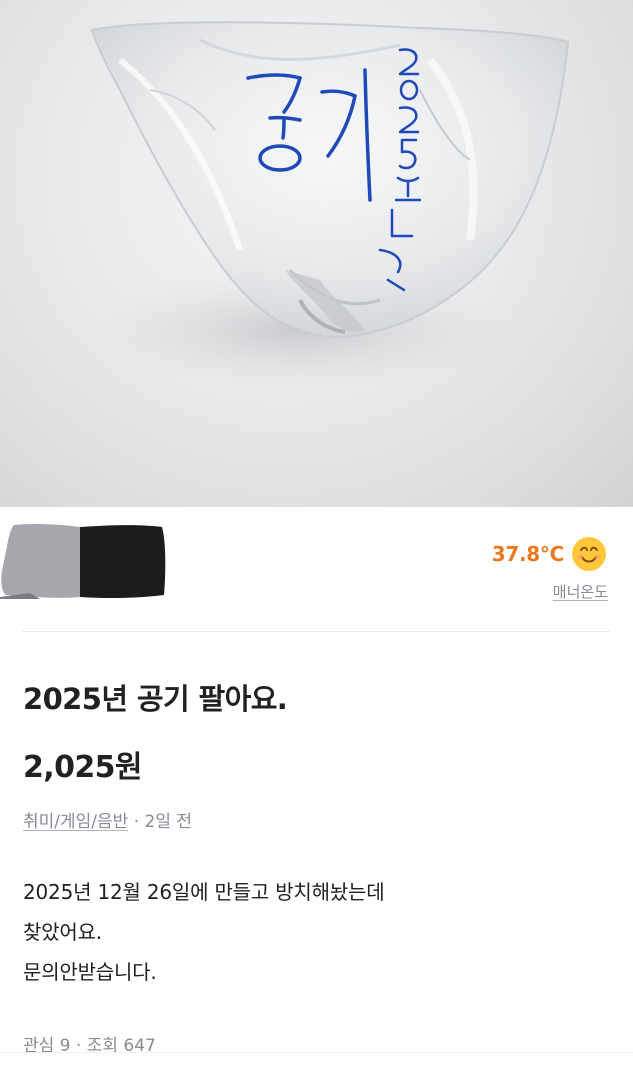  I want to click on listing-description: 2025년 12월 26일에 만들고 방치해놨는데 찾았어요. 문의안받습니다., so click(318, 932).